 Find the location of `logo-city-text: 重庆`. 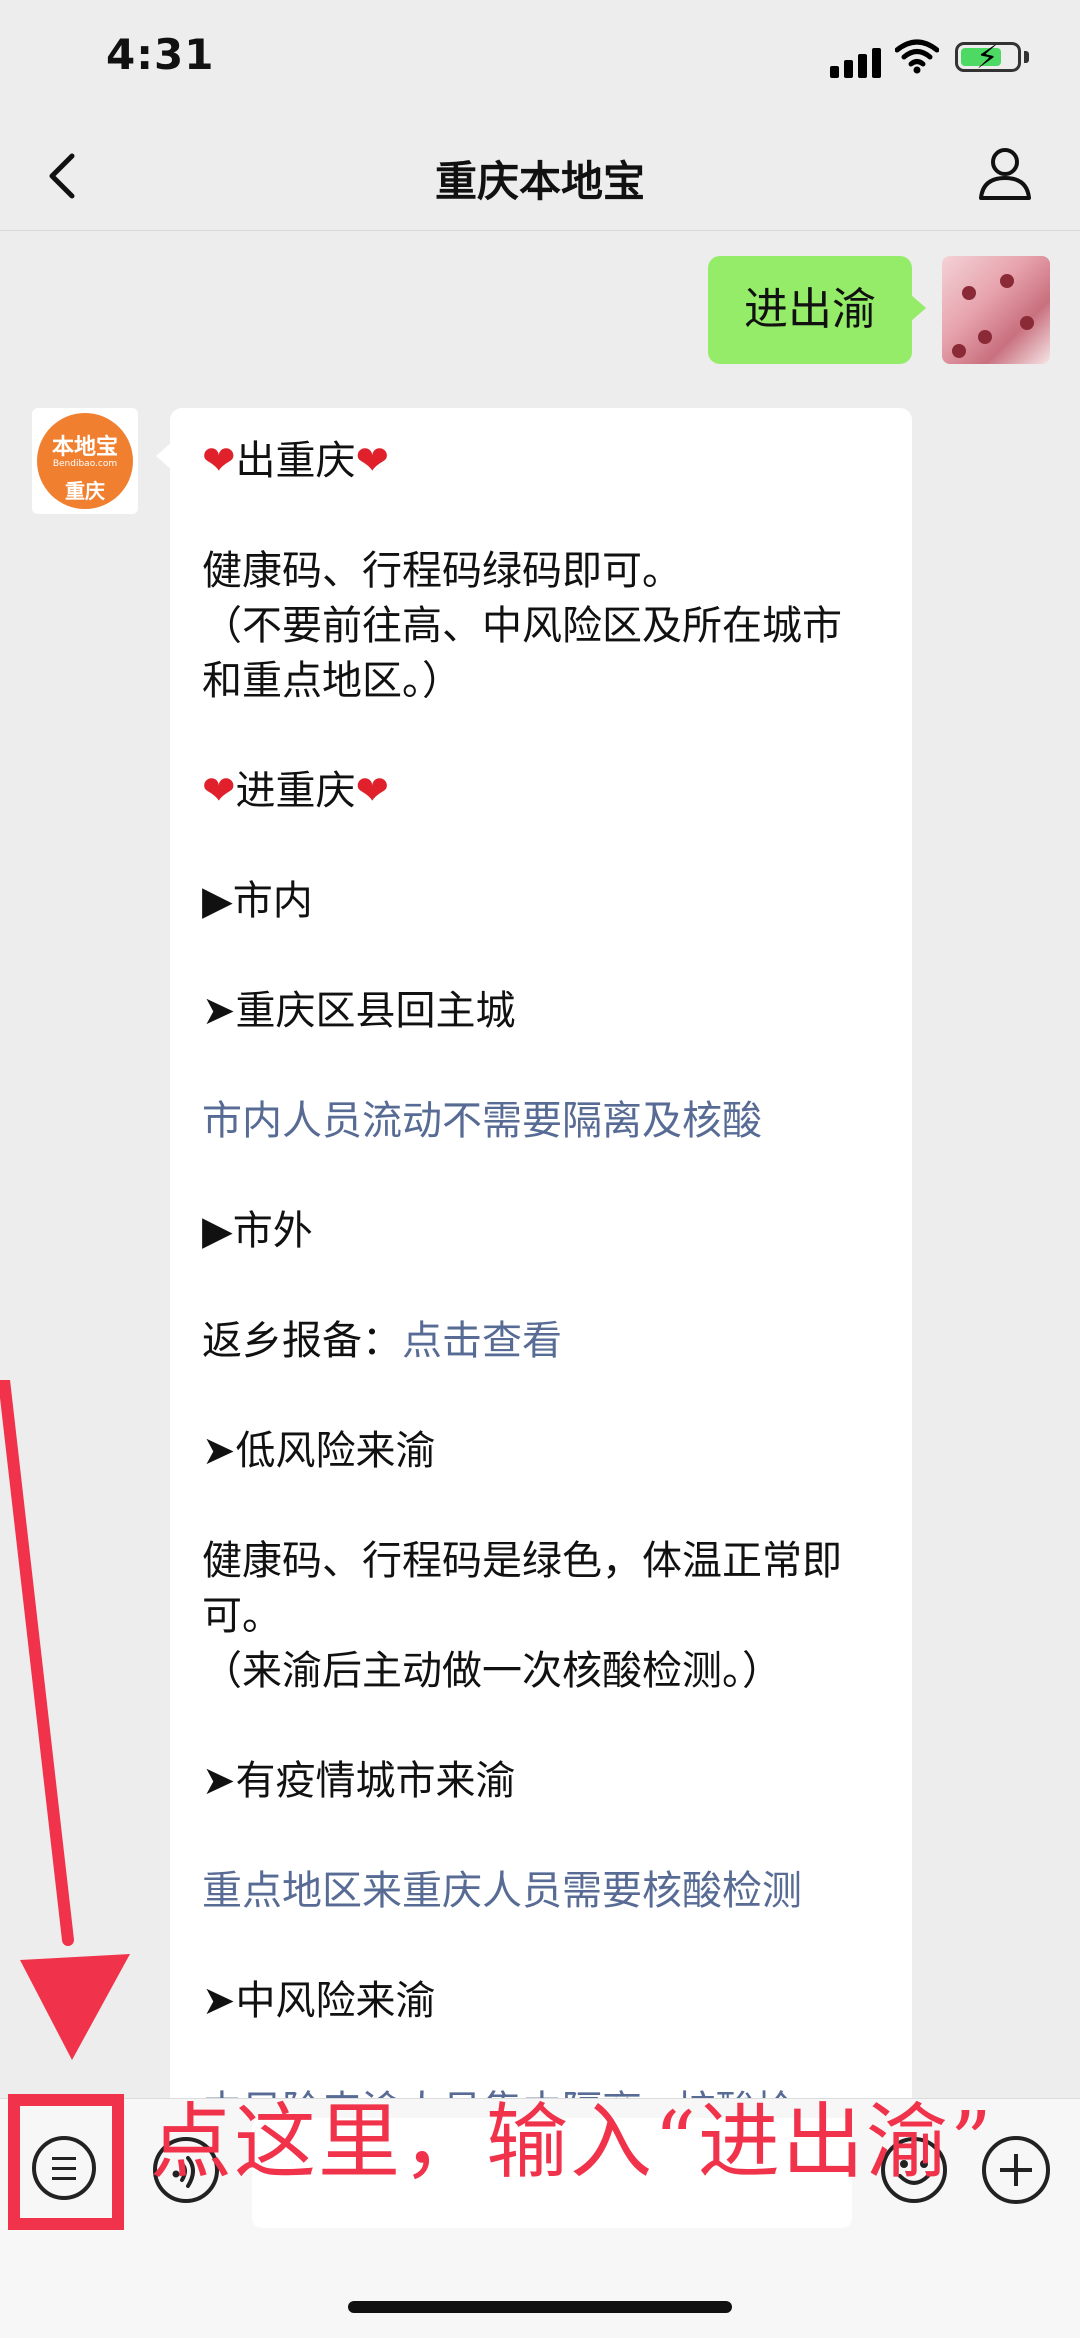

logo-city-text: 重庆 is located at coordinates (85, 491).